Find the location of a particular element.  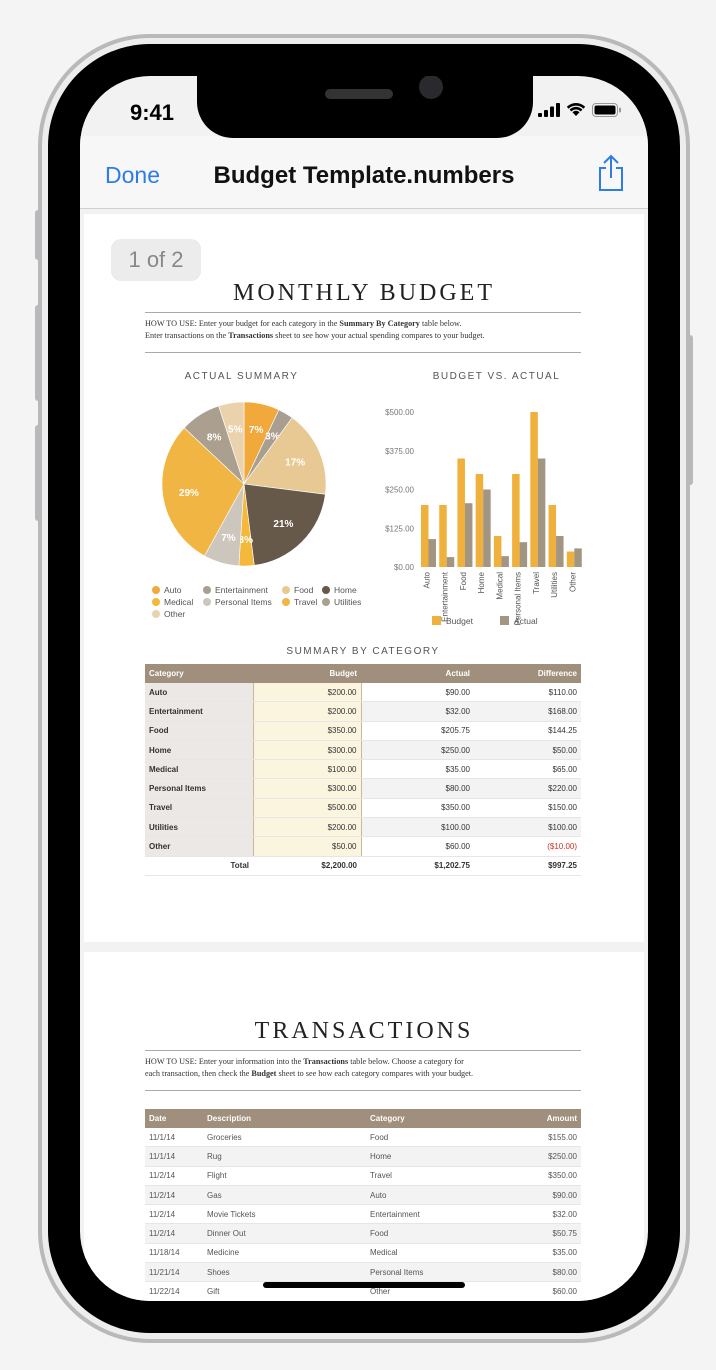

bar-actual-travel is located at coordinates (541, 512).